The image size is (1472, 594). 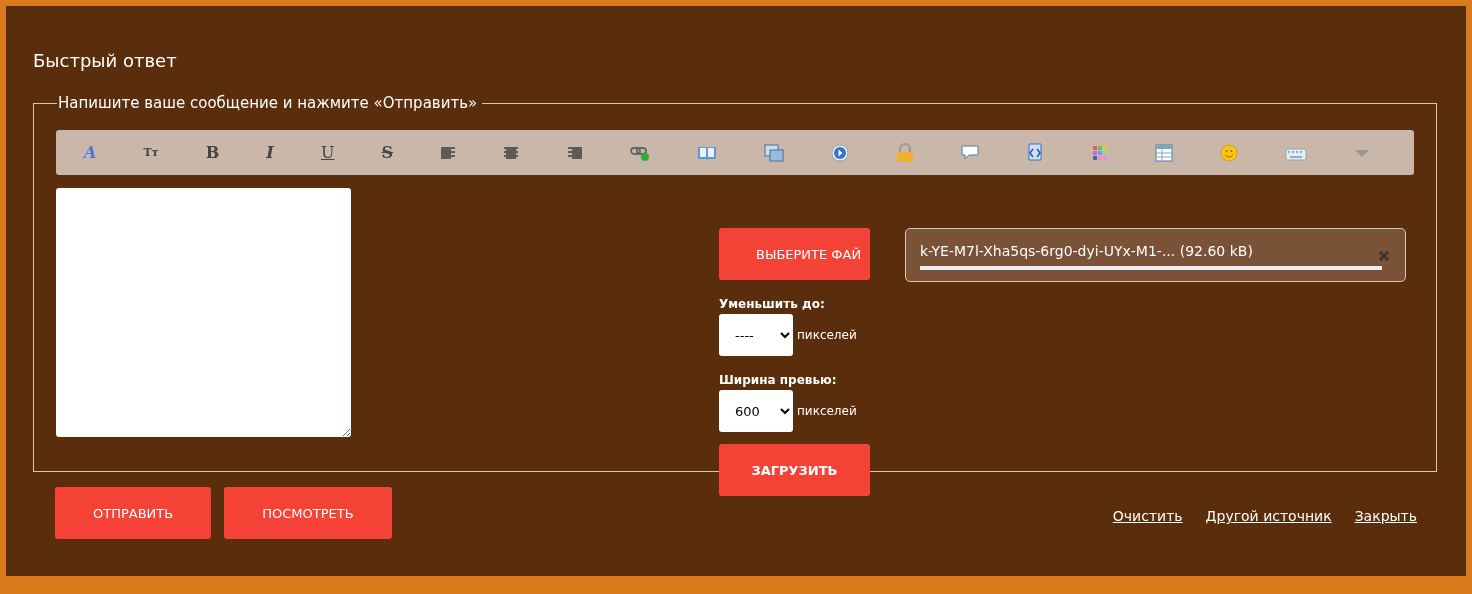 I want to click on choose-file-button: ВЫБЕРИТЕ ФАЙ, so click(x=794, y=254).